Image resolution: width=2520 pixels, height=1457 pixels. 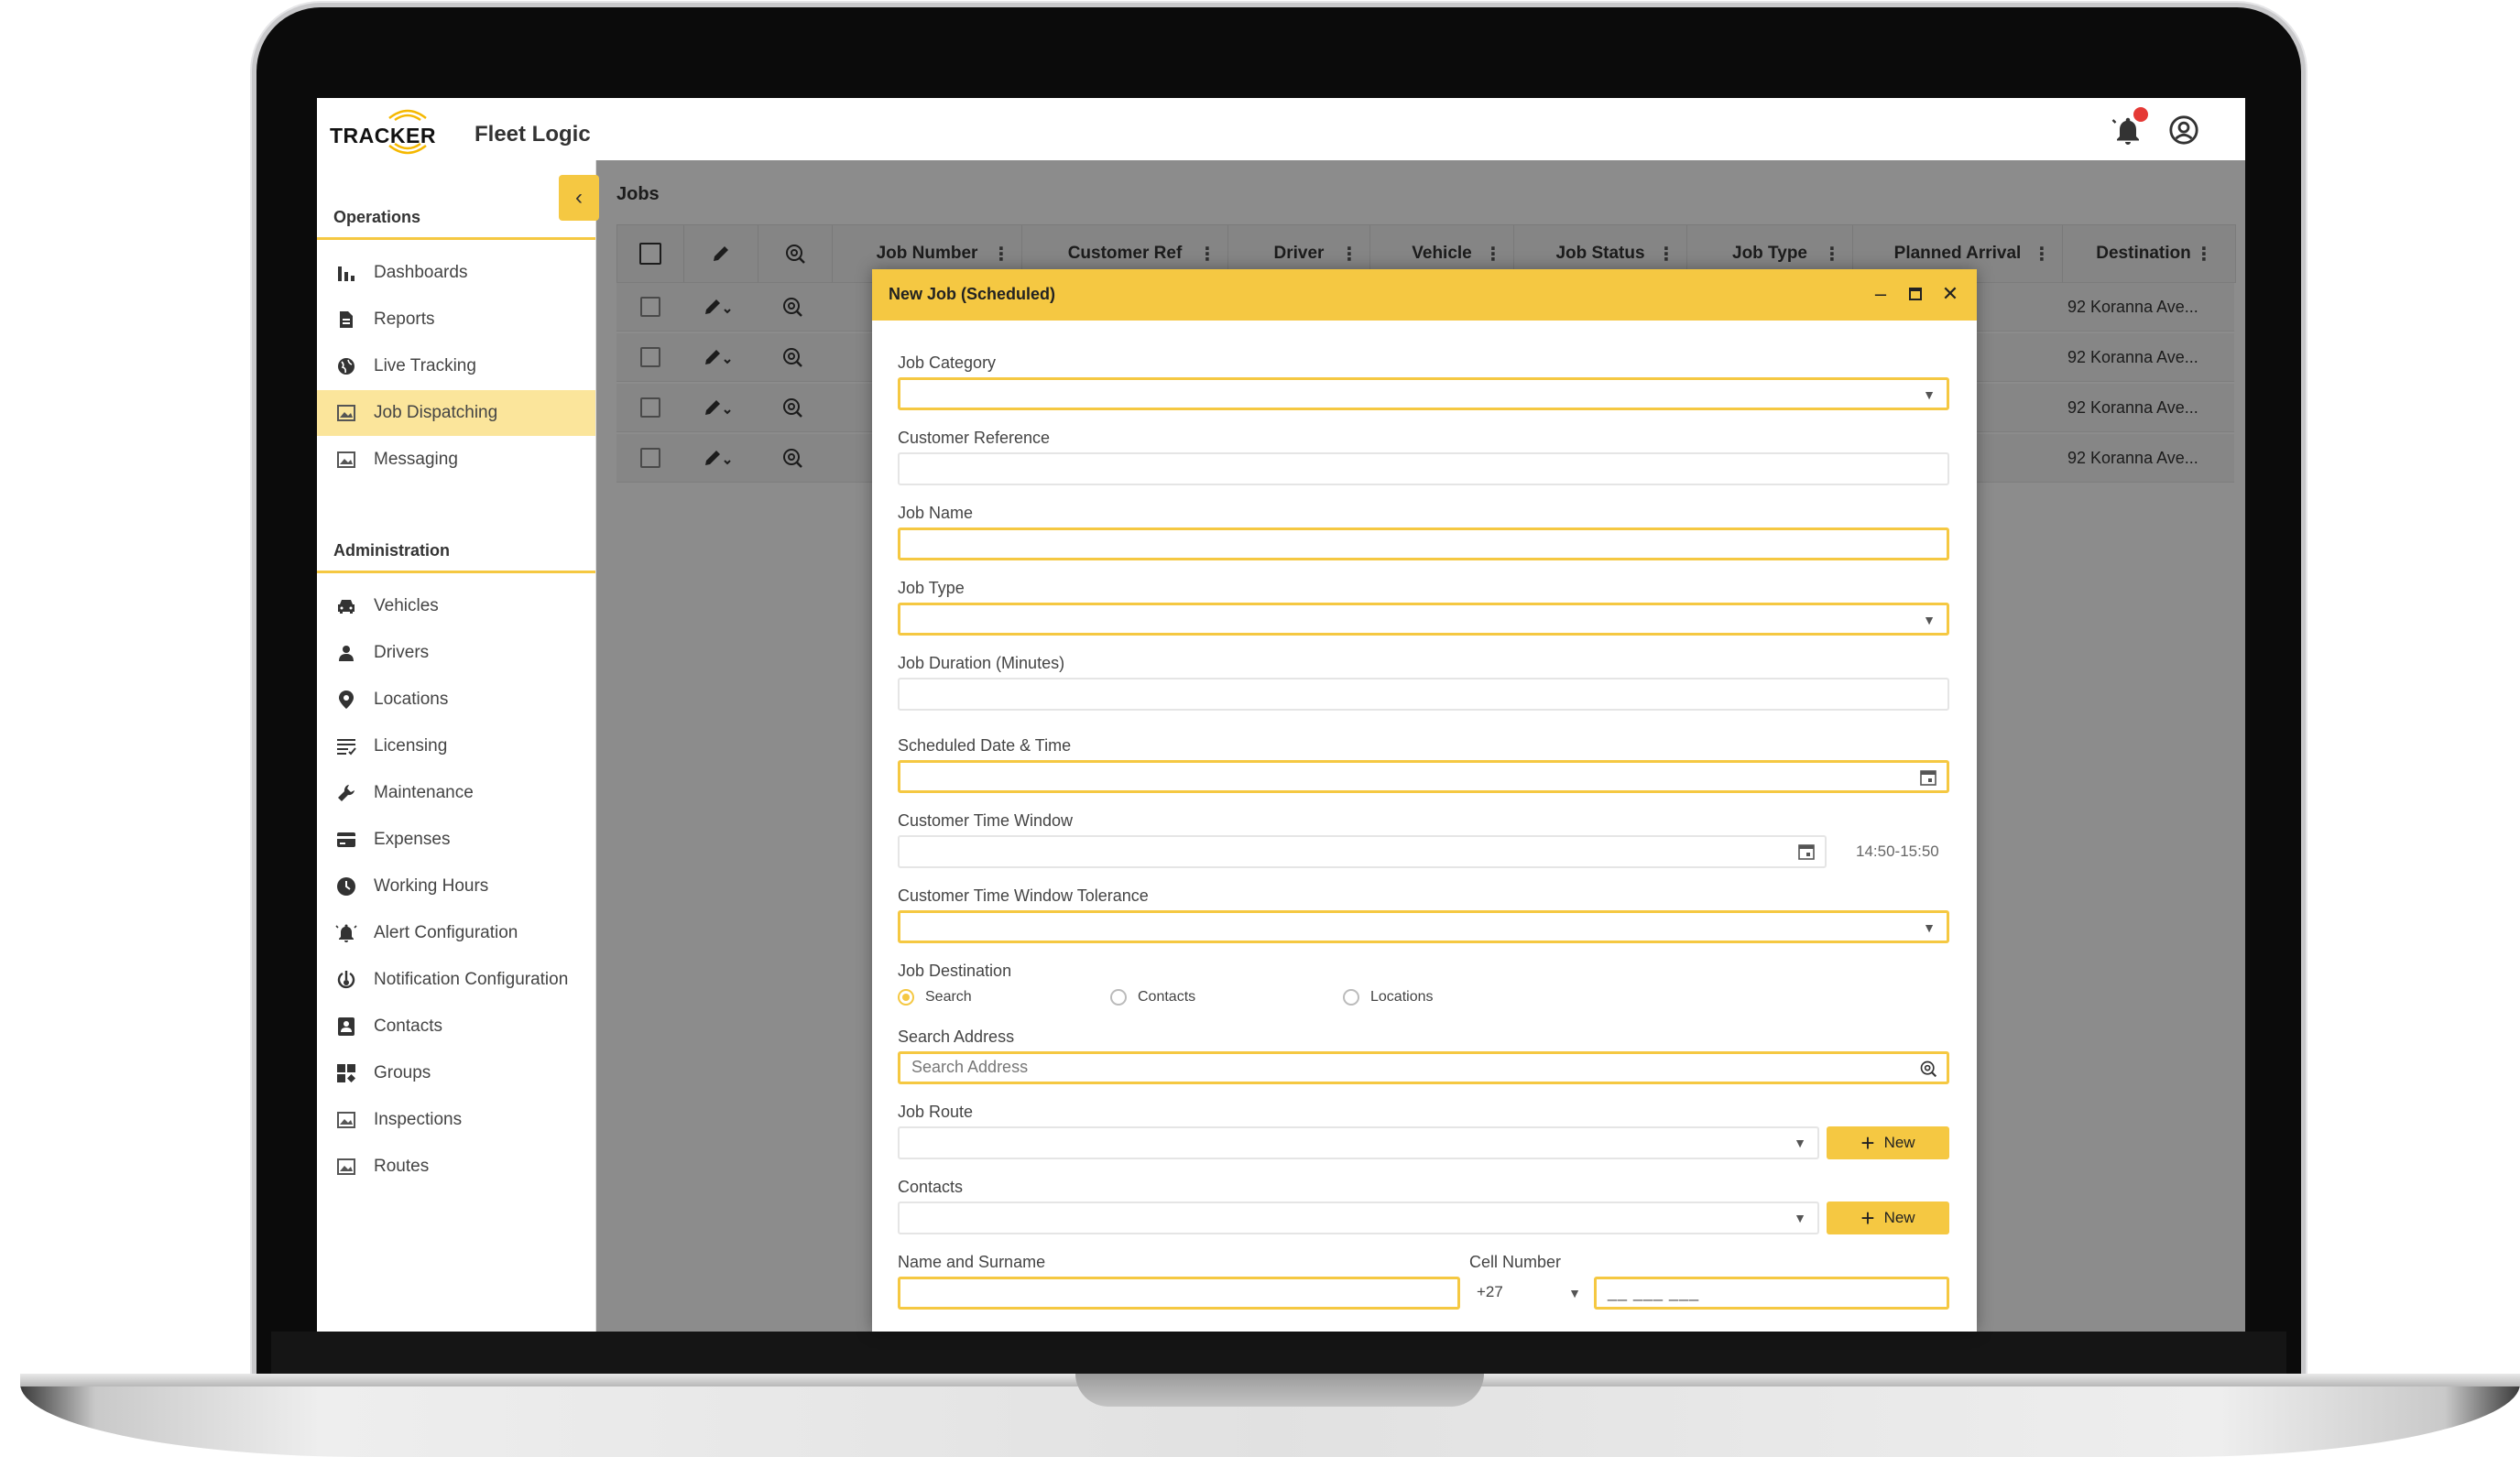 What do you see at coordinates (404, 319) in the screenshot?
I see `sidebar-item-label: Reports` at bounding box center [404, 319].